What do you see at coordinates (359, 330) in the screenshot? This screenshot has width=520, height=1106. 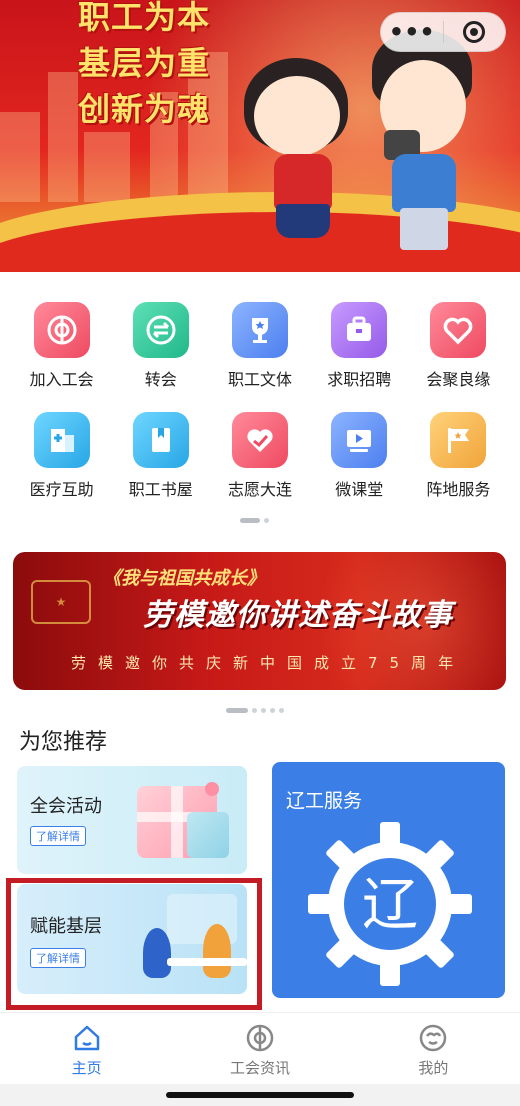 I see `briefcase-icon` at bounding box center [359, 330].